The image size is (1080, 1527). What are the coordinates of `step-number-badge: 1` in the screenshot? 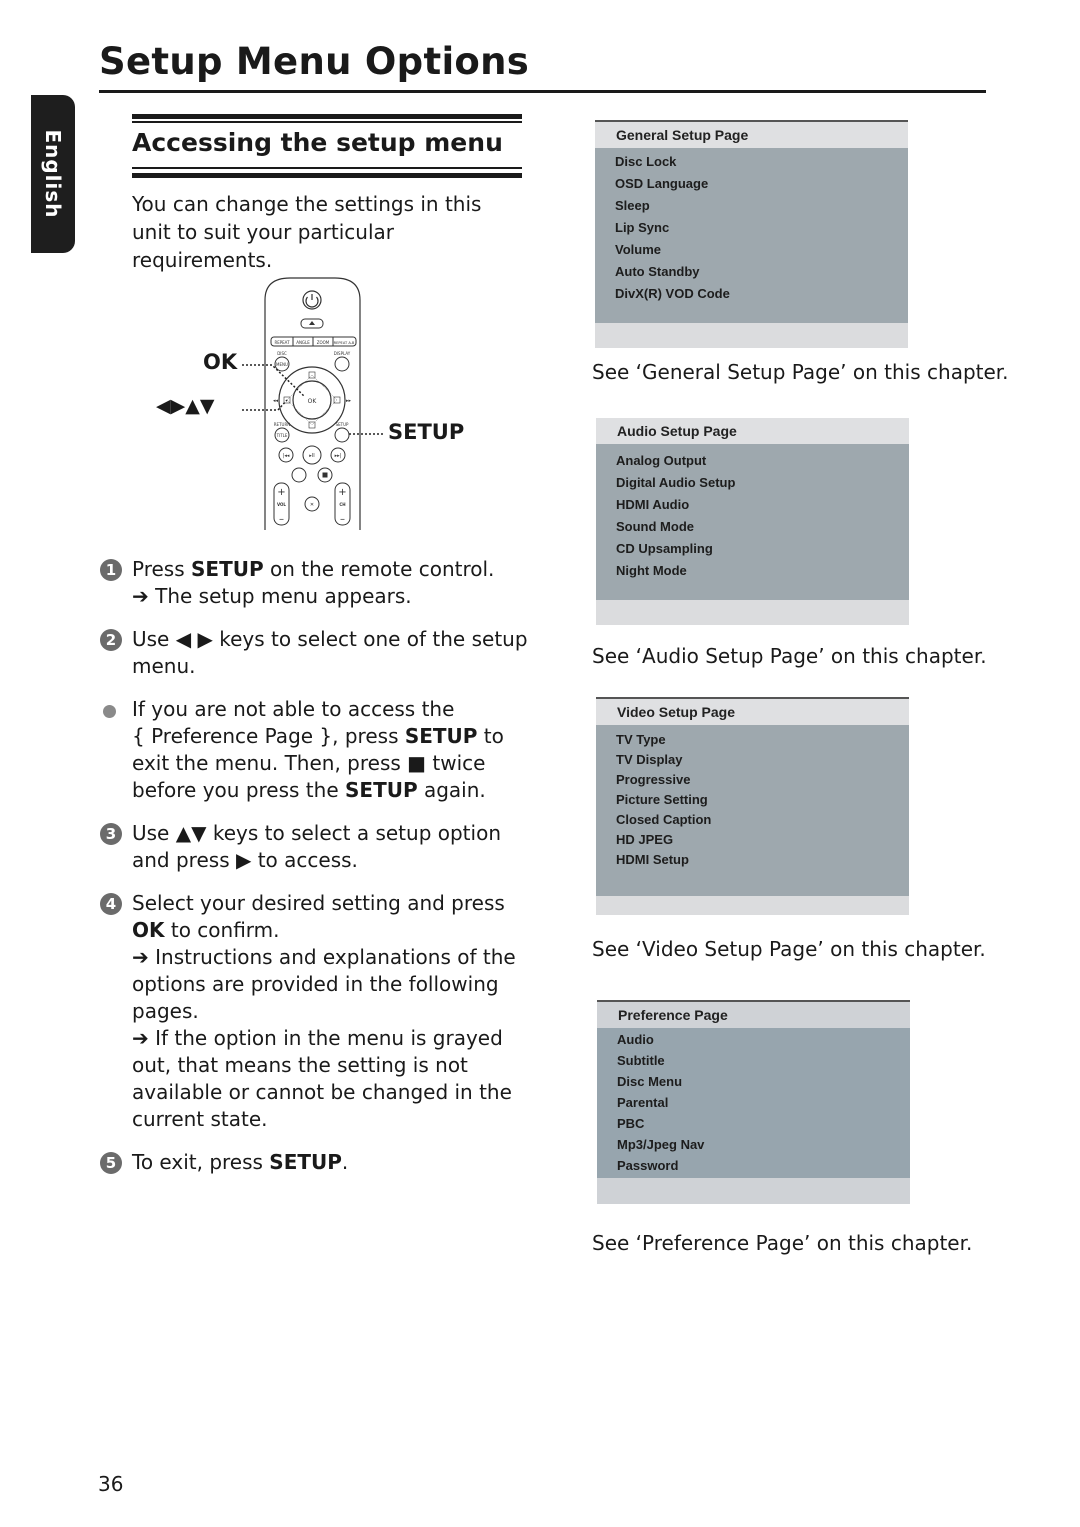 It's located at (111, 570).